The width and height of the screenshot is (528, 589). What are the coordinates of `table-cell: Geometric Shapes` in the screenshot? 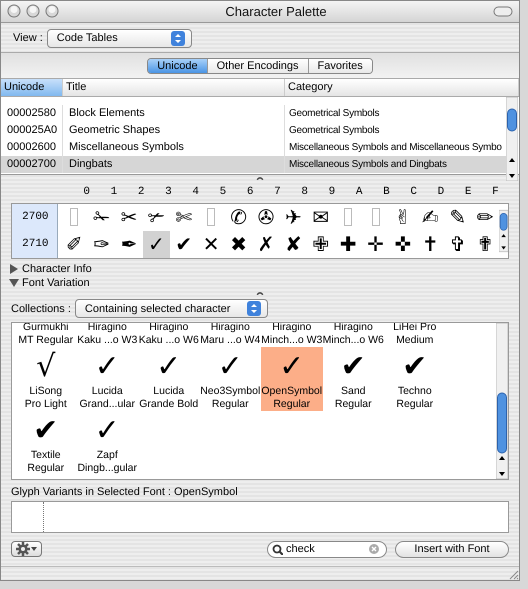 It's located at (114, 130).